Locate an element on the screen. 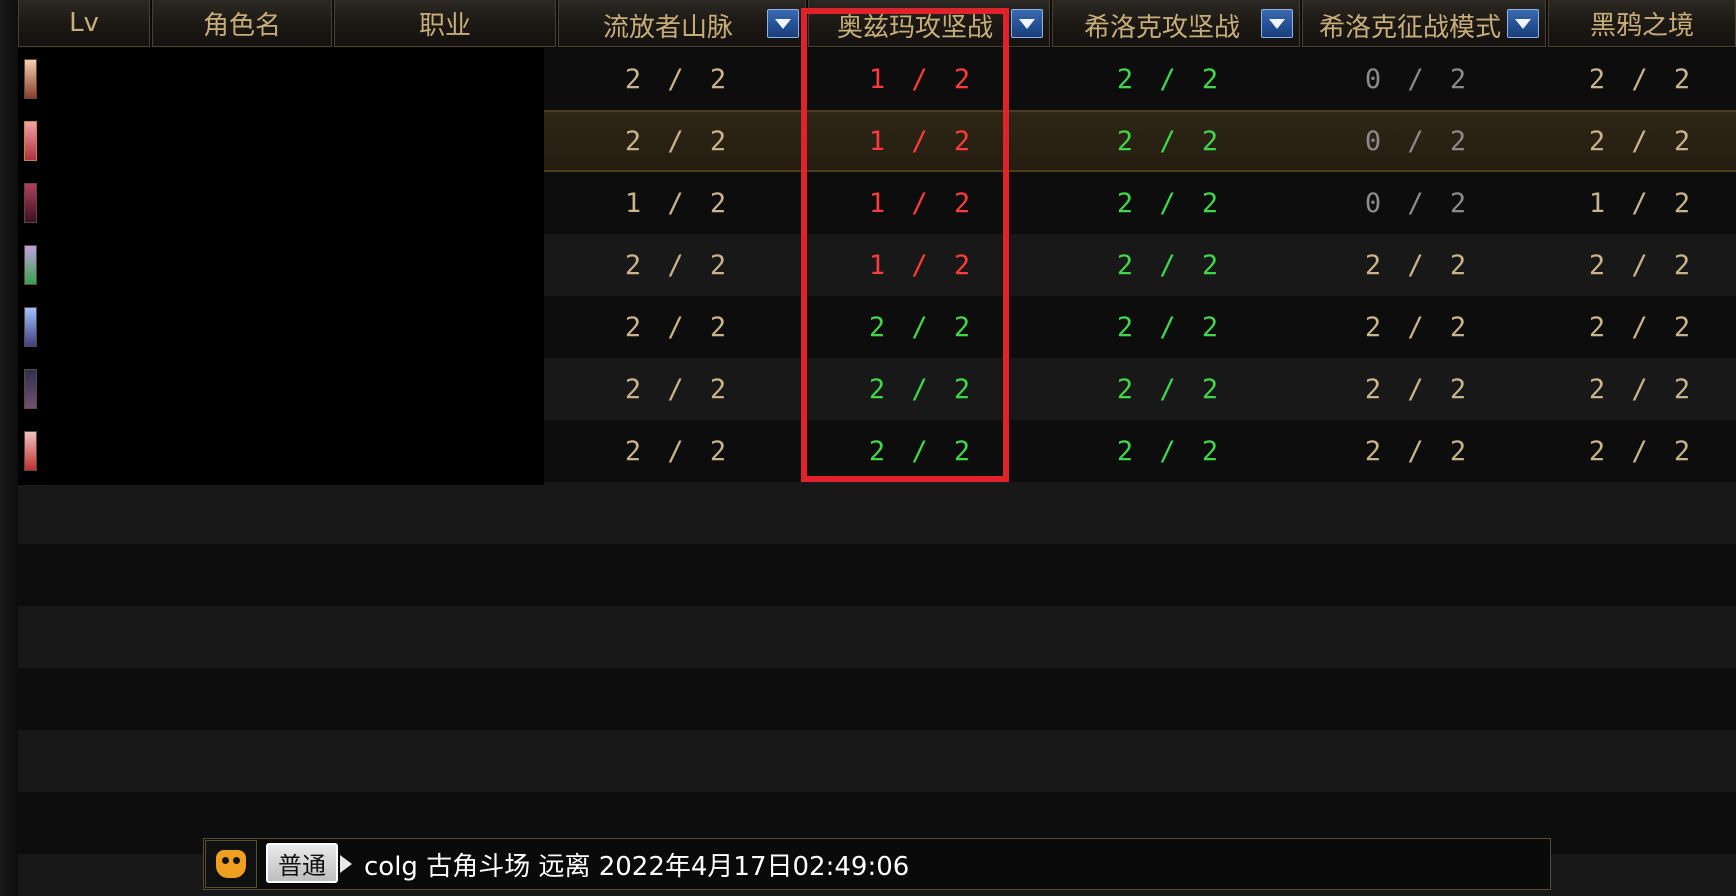 The width and height of the screenshot is (1736, 896). table-header: Lv 角色名 职业 流放者山脉 奥兹玛攻坚战 希洛克攻坚战 希洛克征战模式 黑鸦之境 is located at coordinates (877, 24).